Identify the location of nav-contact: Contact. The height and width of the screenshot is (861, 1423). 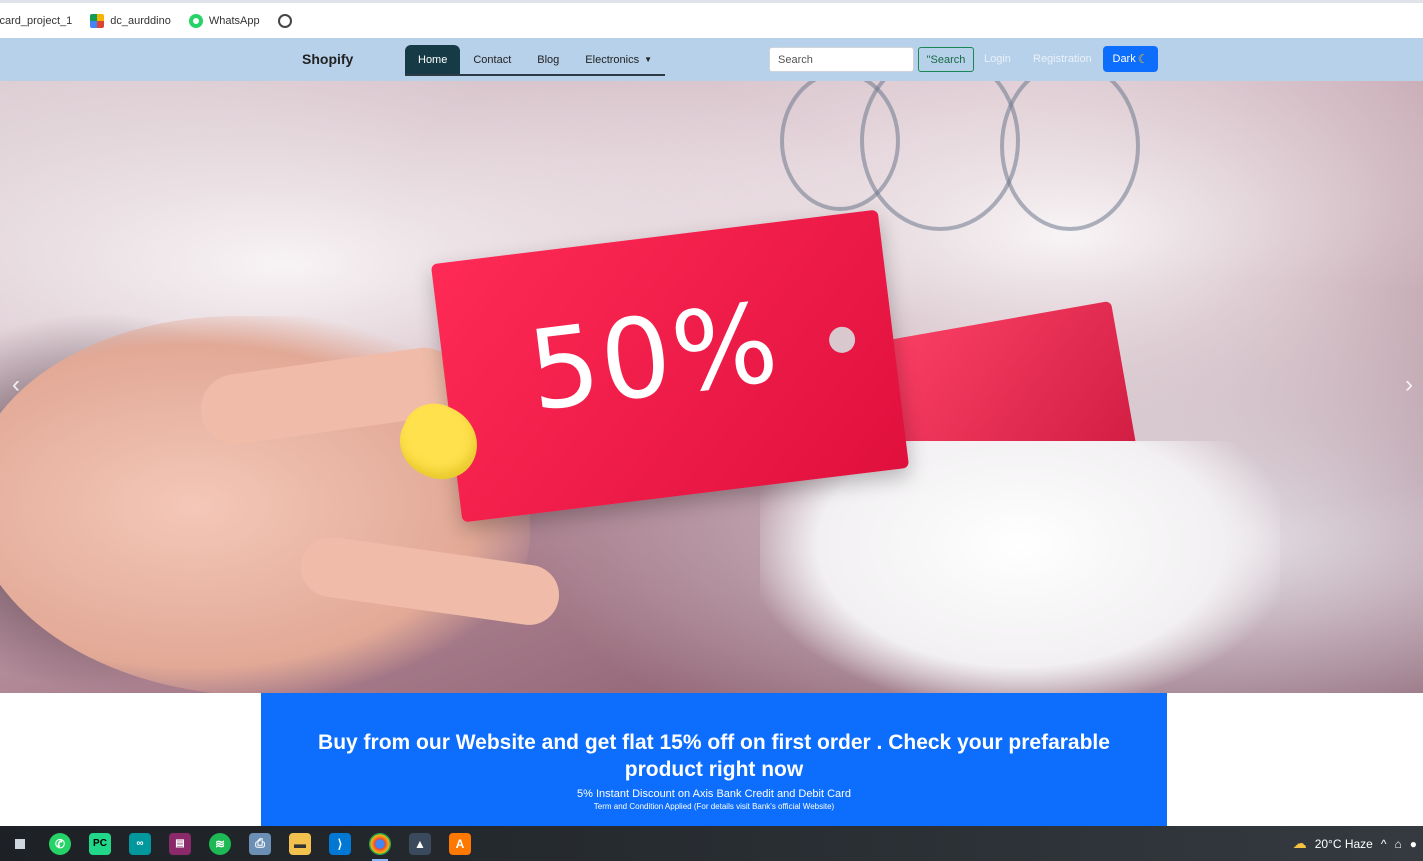
(492, 59).